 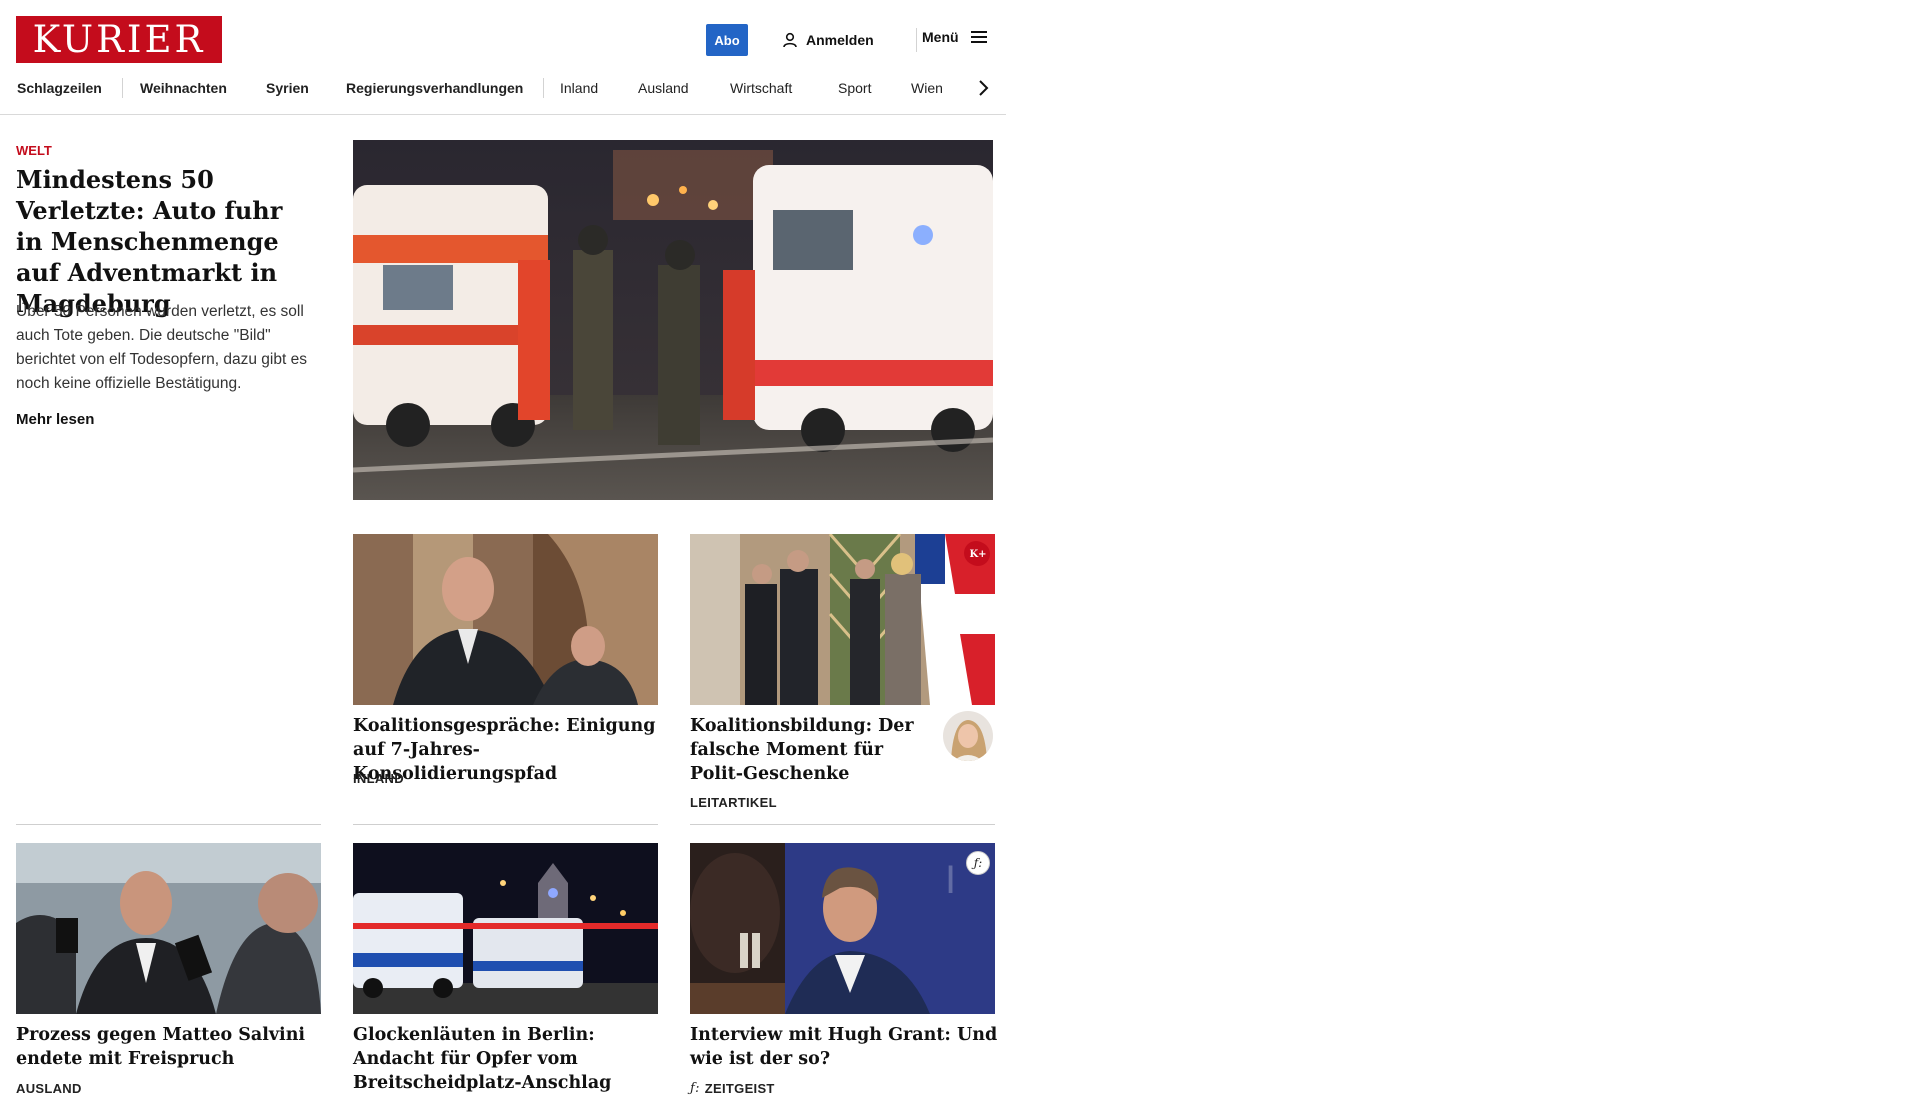 What do you see at coordinates (854, 88) in the screenshot?
I see `nav-item-sport: Sport` at bounding box center [854, 88].